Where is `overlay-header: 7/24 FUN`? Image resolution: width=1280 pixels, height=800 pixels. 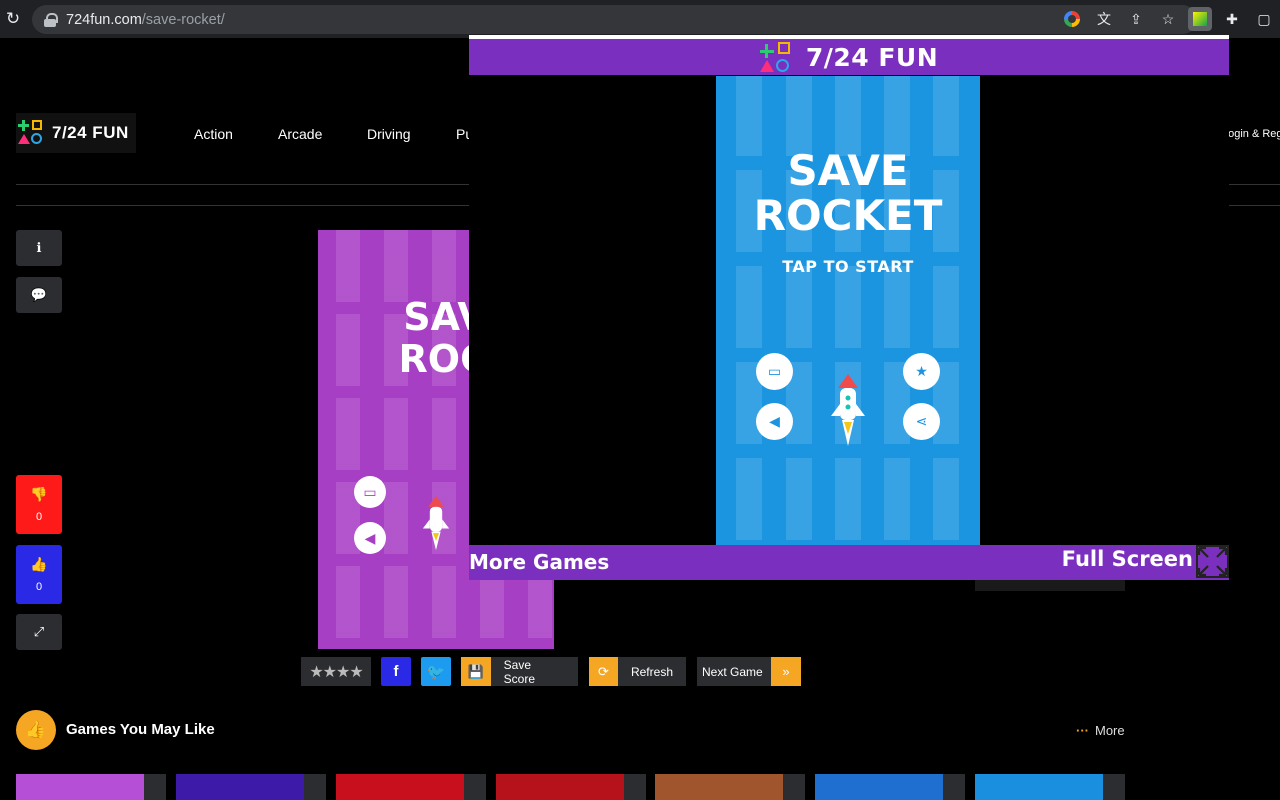 overlay-header: 7/24 FUN is located at coordinates (849, 57).